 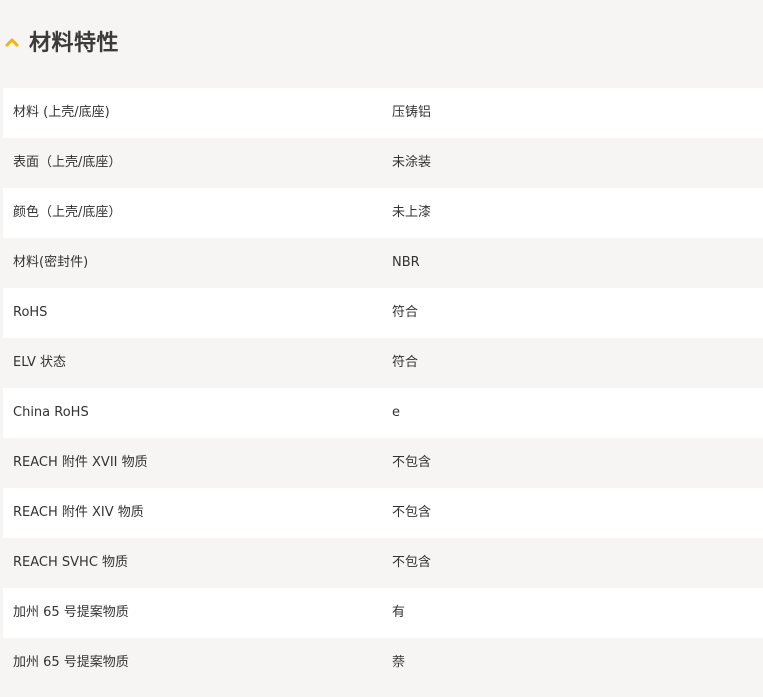 I want to click on row-label: ELV 状态, so click(x=40, y=362).